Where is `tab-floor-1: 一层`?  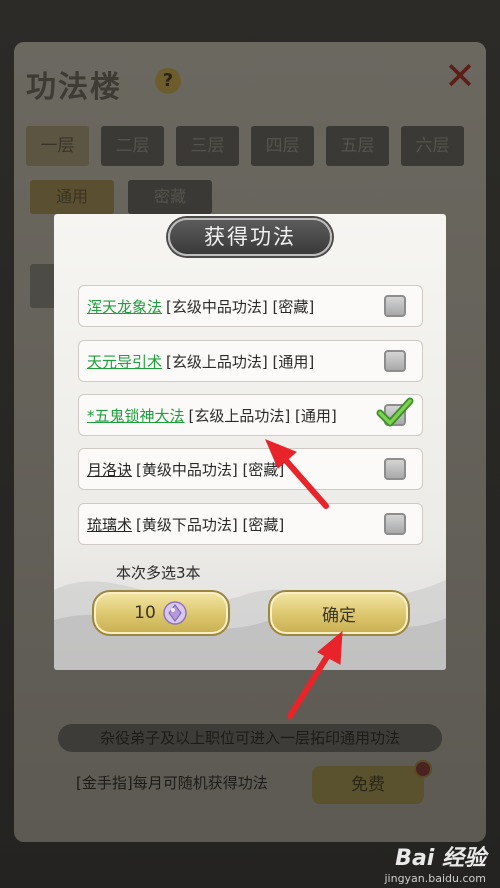
tab-floor-1: 一层 is located at coordinates (57, 146).